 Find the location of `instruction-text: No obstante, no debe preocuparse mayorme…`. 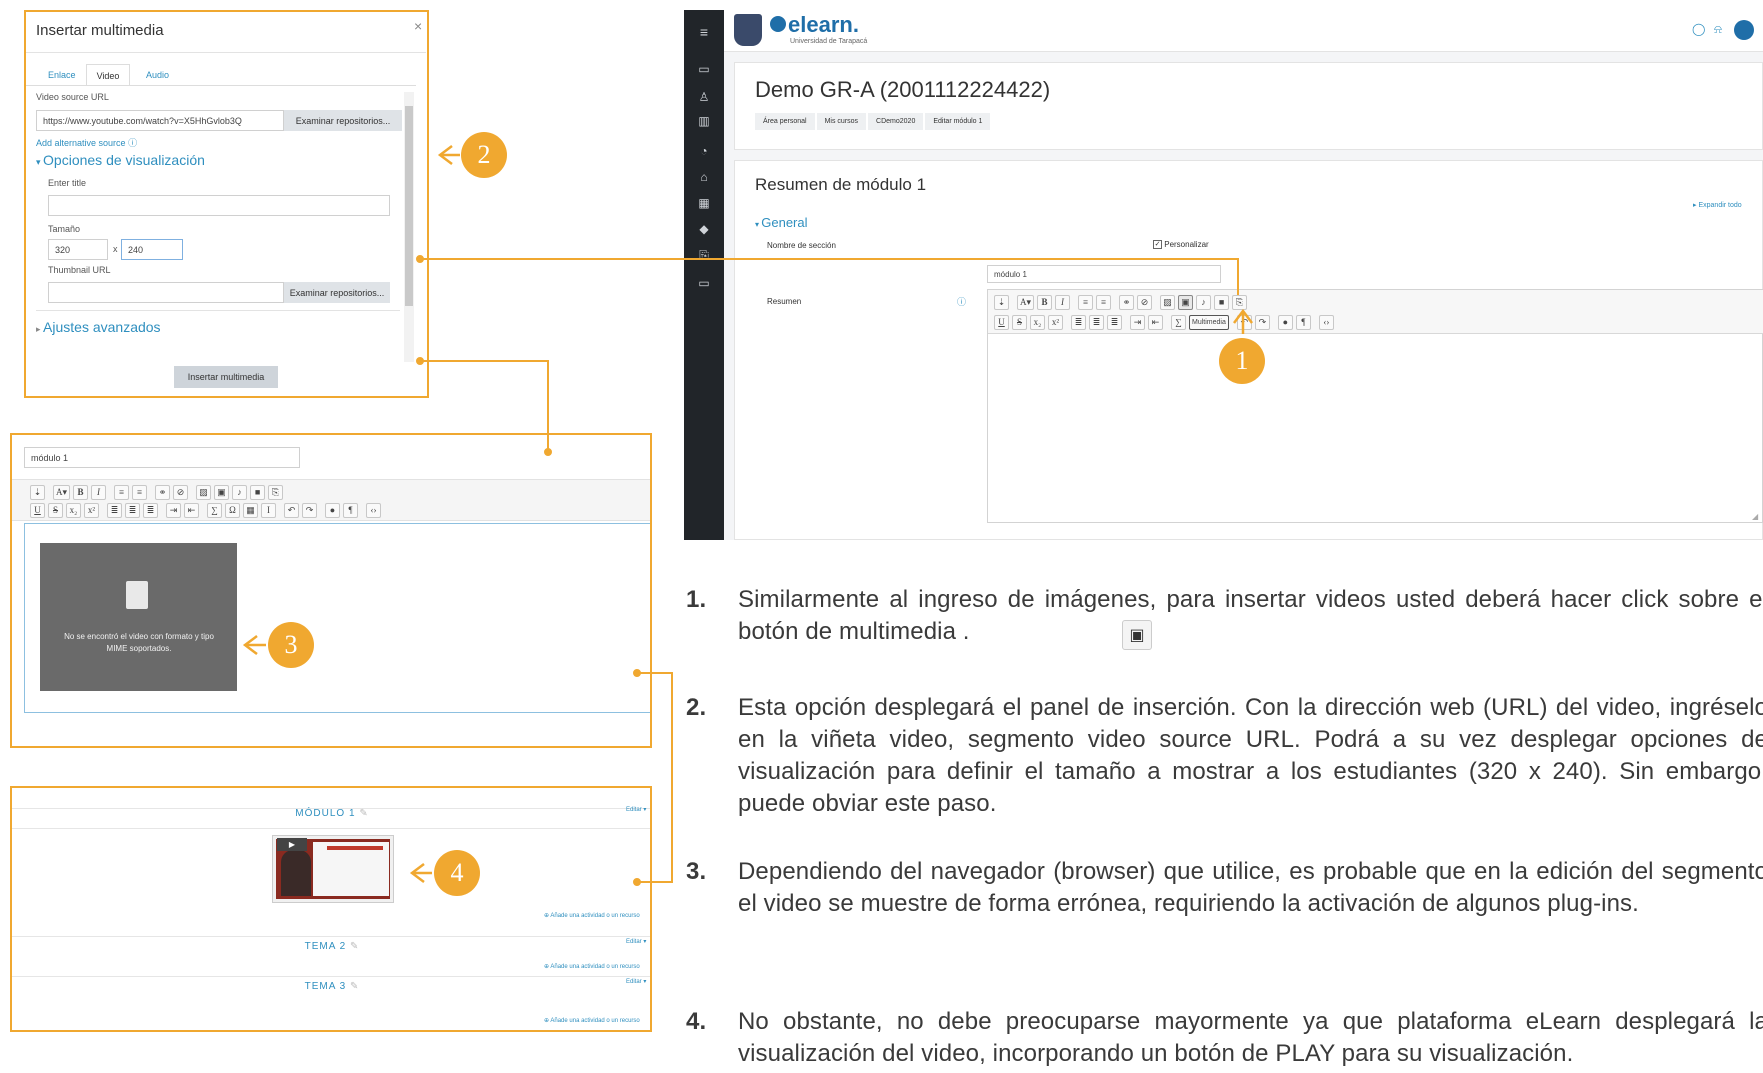

instruction-text: No obstante, no debe preocuparse mayorme… is located at coordinates (1250, 1037).